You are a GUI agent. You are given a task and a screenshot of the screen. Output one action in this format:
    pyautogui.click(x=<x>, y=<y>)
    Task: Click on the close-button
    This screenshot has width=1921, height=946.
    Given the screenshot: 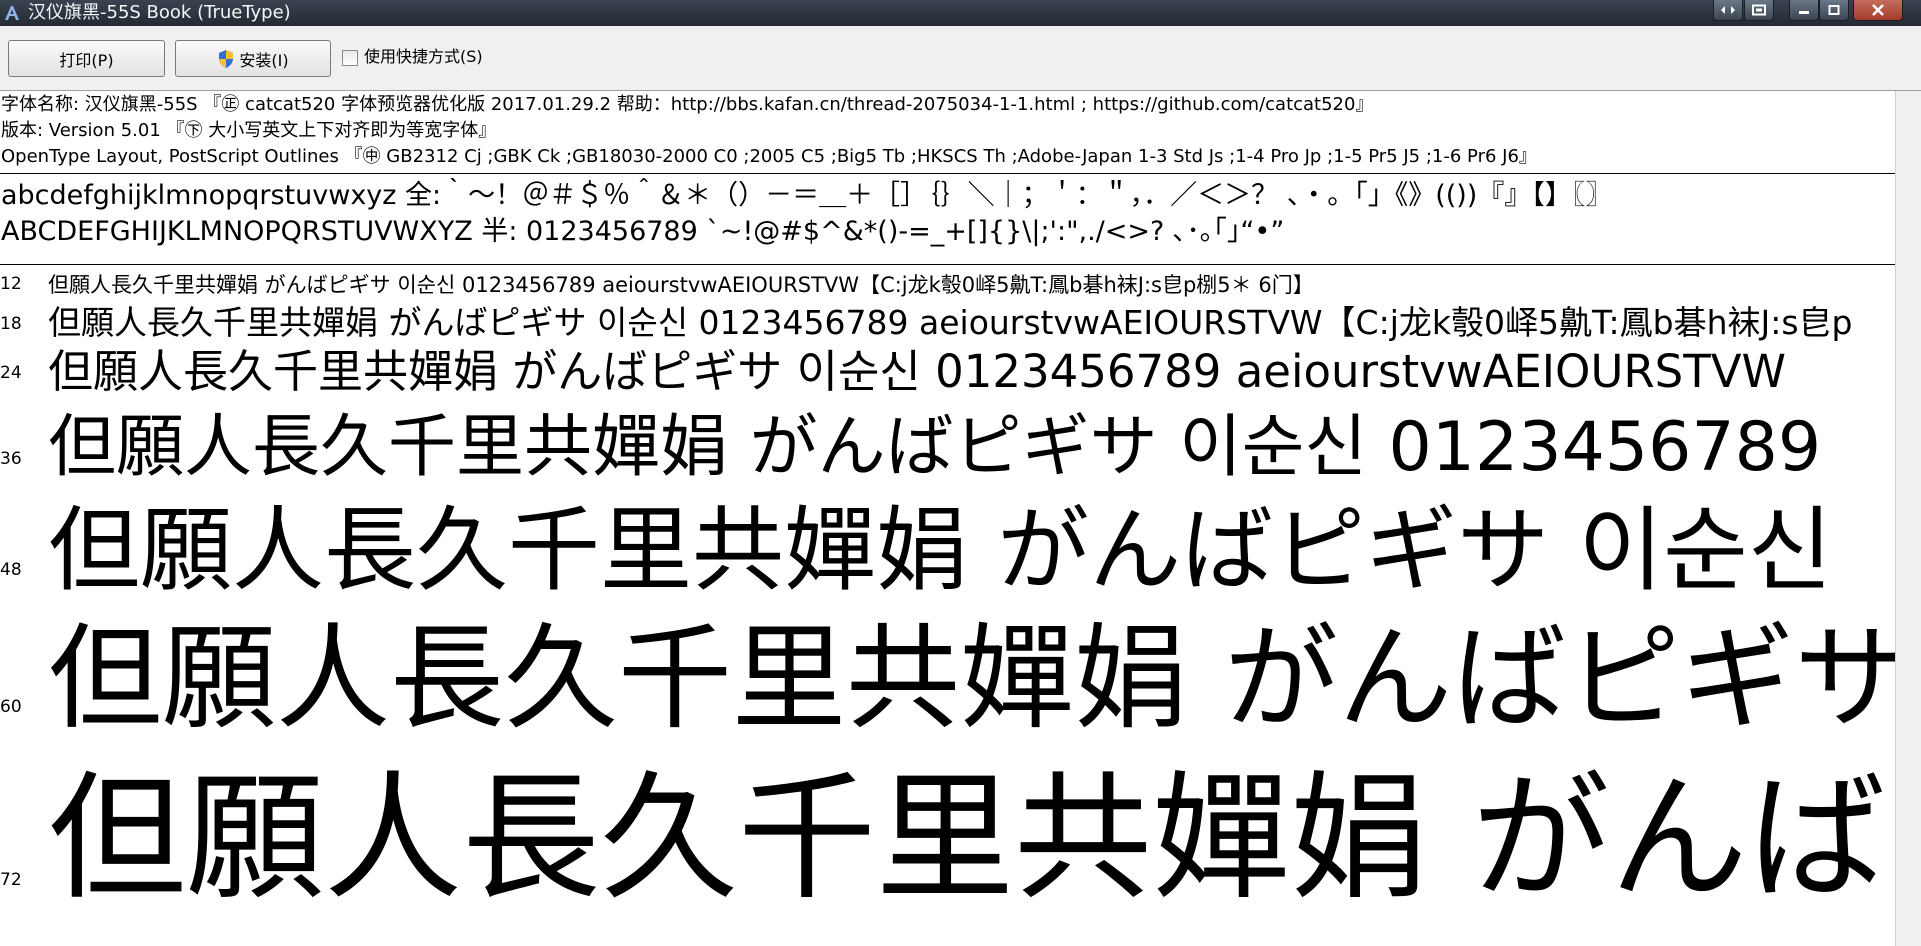 What is the action you would take?
    pyautogui.click(x=1878, y=10)
    